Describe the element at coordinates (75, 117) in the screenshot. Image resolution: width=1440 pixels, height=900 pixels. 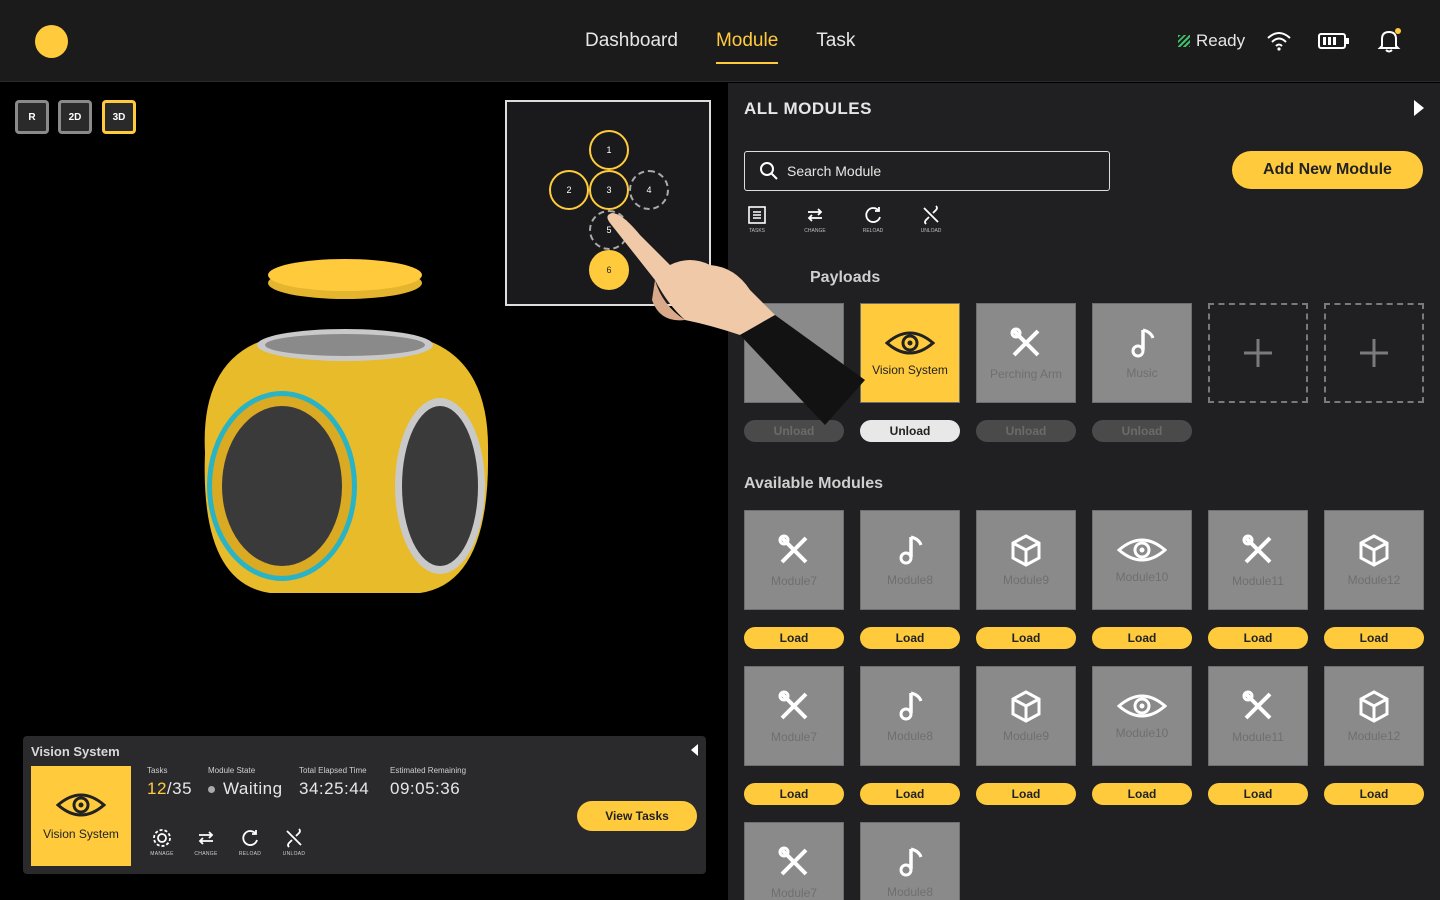
I see `view-mode-2d: 2D` at that location.